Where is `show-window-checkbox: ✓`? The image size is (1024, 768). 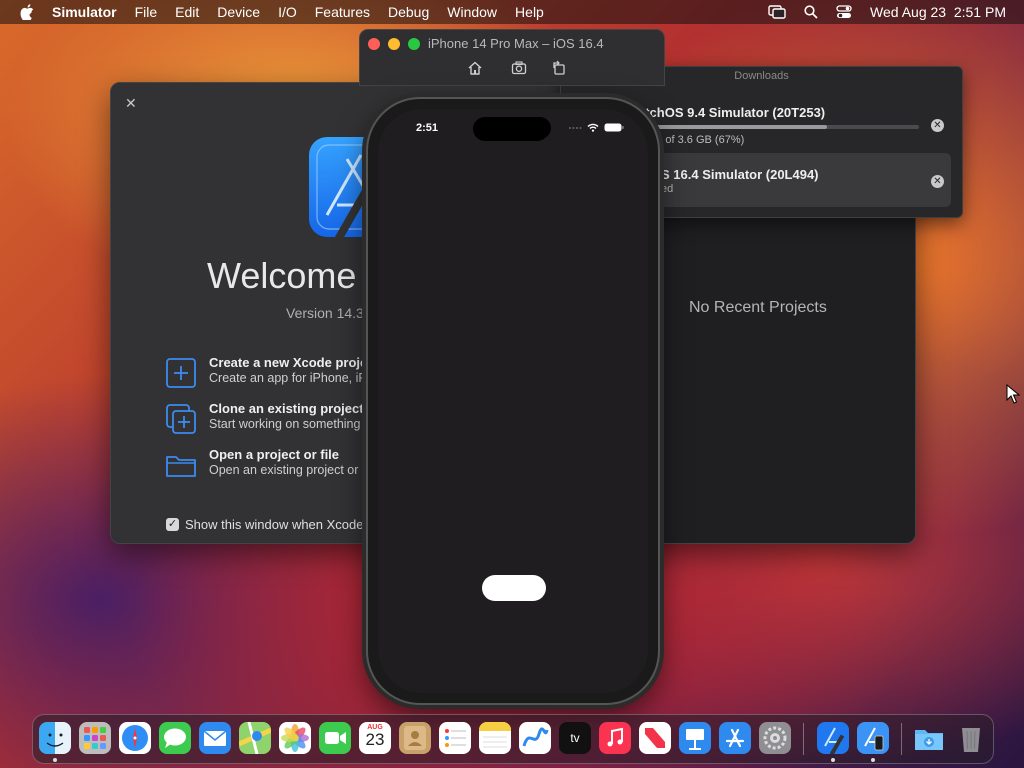 show-window-checkbox: ✓ is located at coordinates (172, 524).